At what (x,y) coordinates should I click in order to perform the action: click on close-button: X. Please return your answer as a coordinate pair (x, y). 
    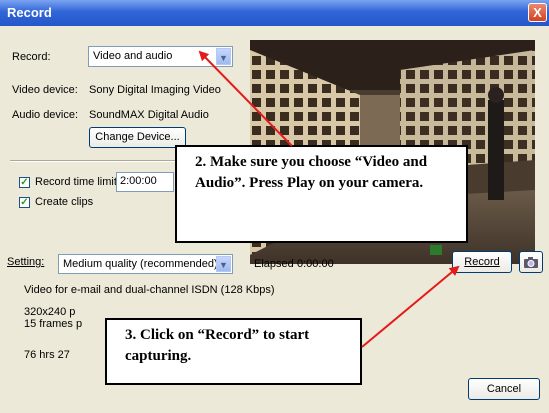
    Looking at the image, I should click on (537, 12).